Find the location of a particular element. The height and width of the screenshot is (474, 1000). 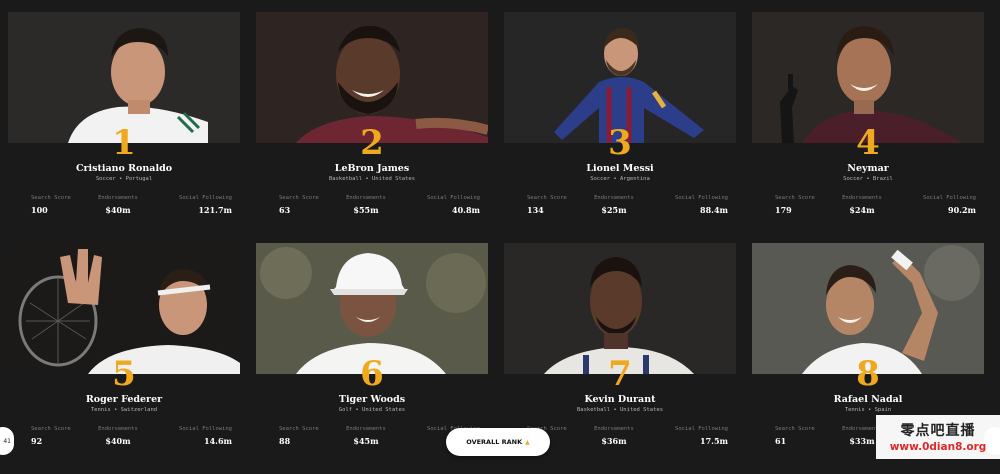

athlete-name: Lionel Messi is located at coordinates (620, 168).